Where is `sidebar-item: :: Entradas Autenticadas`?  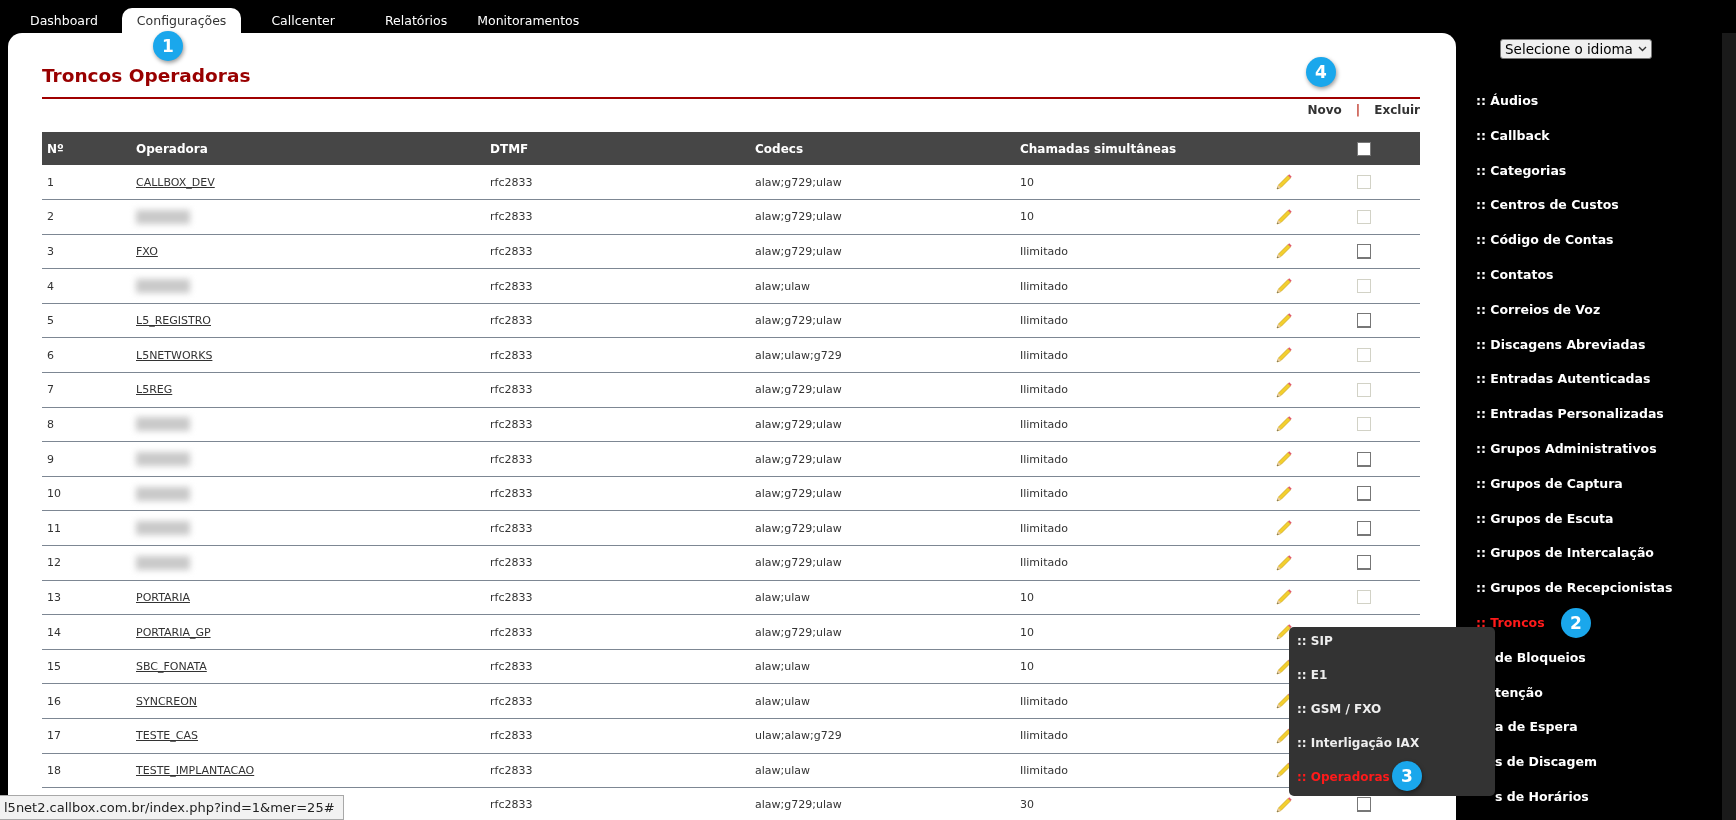
sidebar-item: :: Entradas Autenticadas is located at coordinates (1563, 379).